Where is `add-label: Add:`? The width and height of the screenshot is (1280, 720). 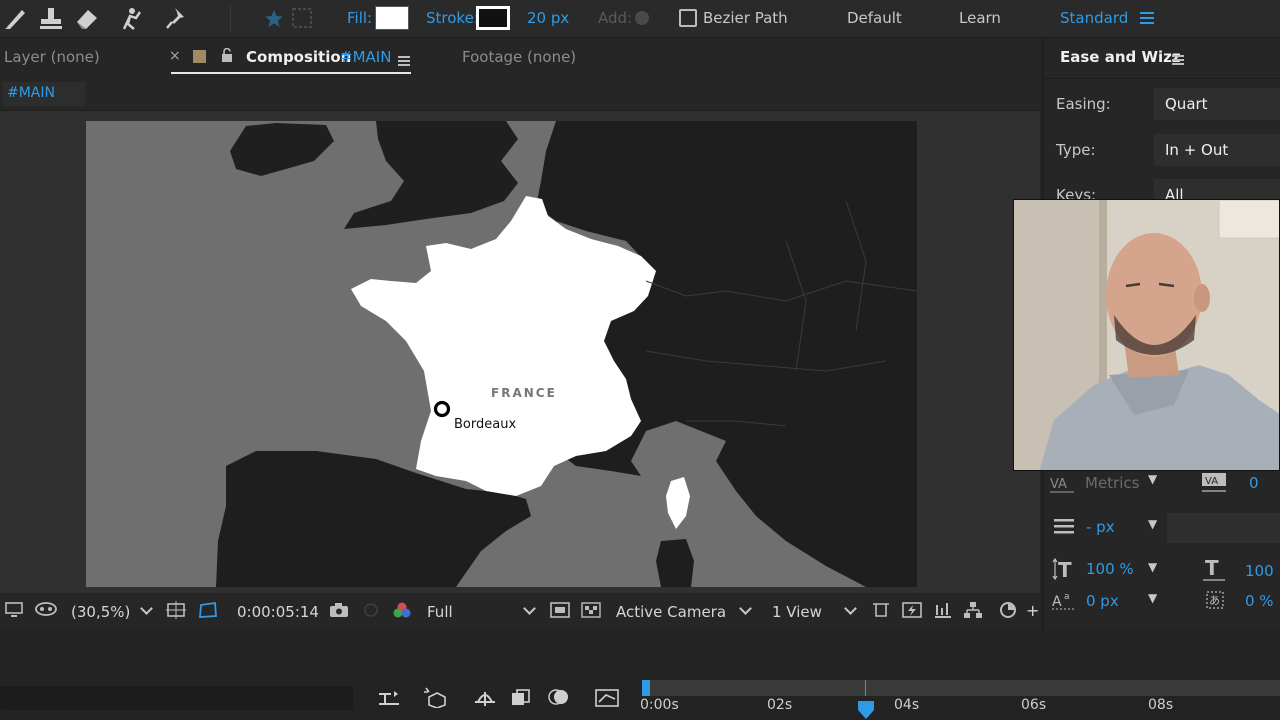
add-label: Add: is located at coordinates (615, 18).